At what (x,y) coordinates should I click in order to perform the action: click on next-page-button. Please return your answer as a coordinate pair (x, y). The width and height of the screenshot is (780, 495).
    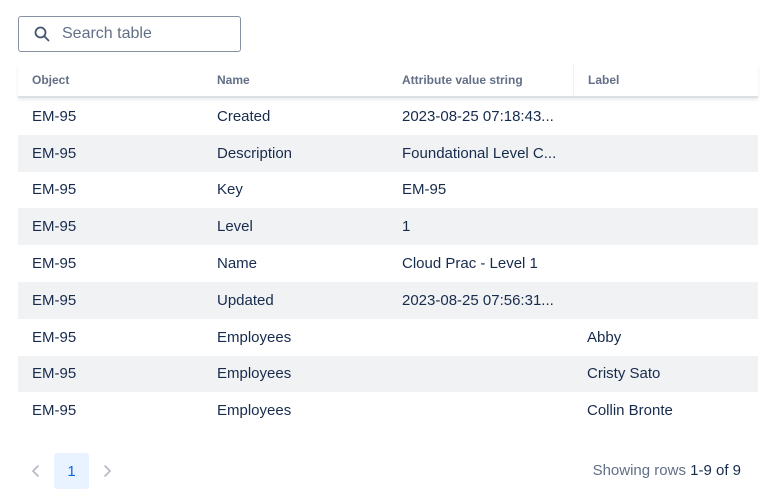
    Looking at the image, I should click on (107, 471).